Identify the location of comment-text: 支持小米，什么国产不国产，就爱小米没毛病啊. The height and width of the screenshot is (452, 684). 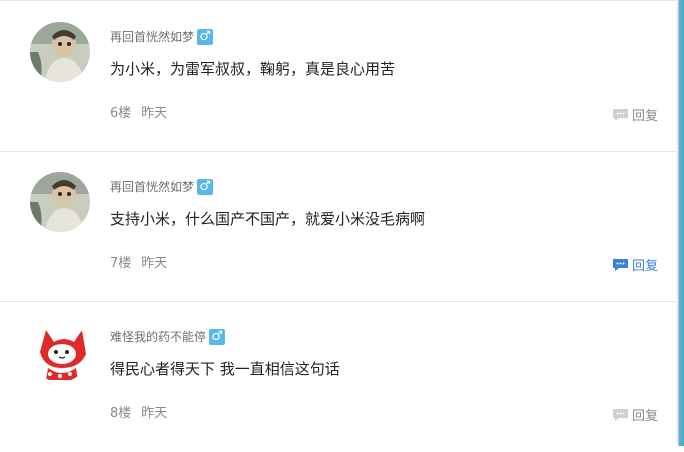
(268, 219).